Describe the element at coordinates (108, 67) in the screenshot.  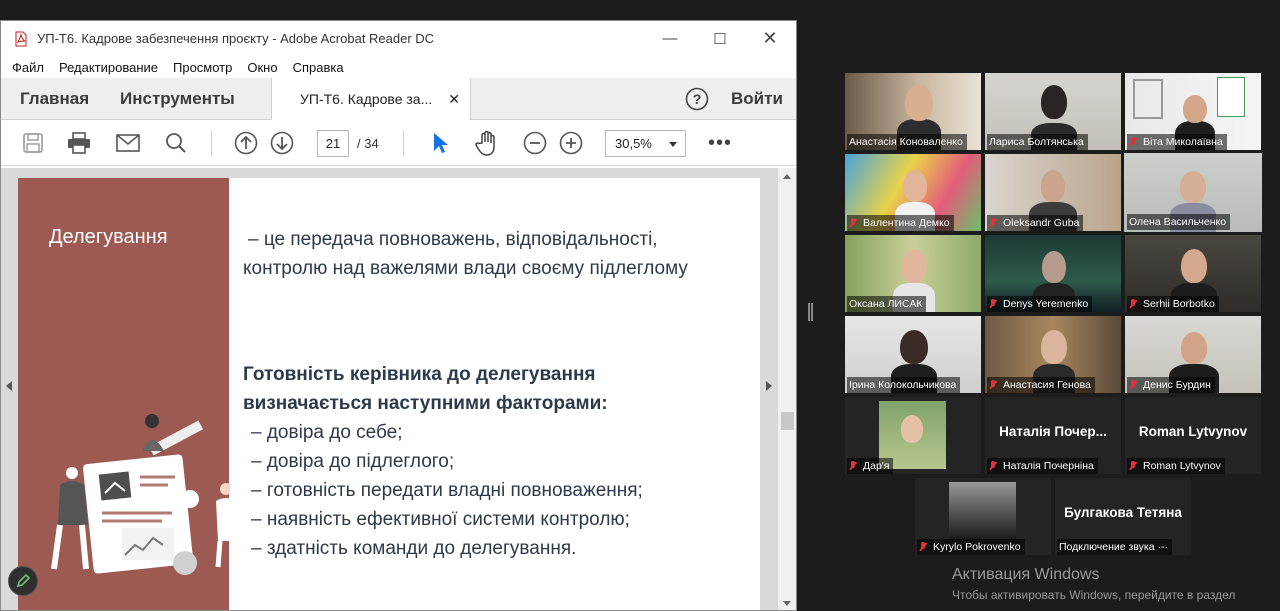
I see `menu-edit: Редактирование` at that location.